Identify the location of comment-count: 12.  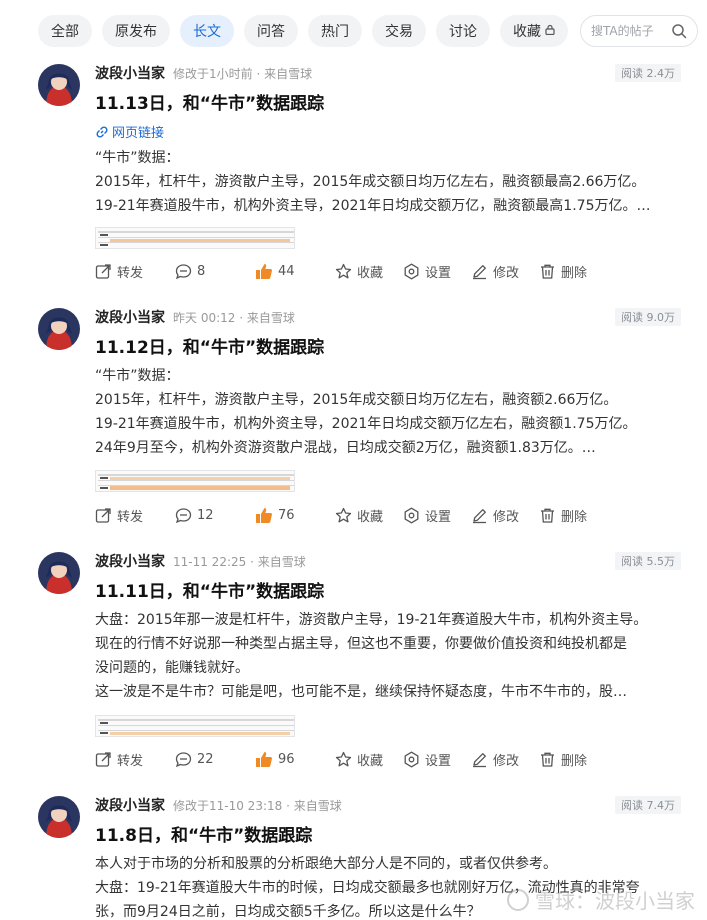
(205, 515).